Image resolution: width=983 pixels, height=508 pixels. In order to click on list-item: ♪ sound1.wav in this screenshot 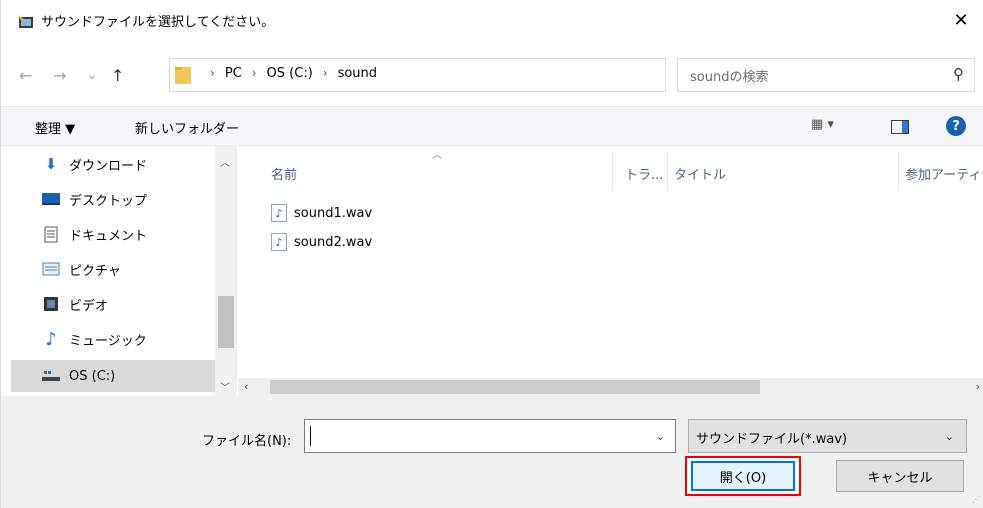, I will do `click(321, 213)`.